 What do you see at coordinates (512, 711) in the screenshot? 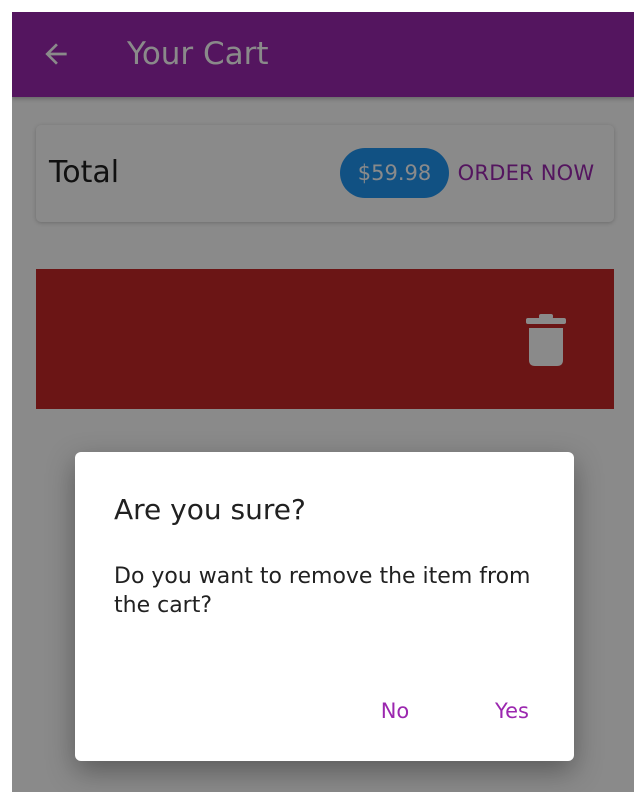
I see `yes-button: Yes` at bounding box center [512, 711].